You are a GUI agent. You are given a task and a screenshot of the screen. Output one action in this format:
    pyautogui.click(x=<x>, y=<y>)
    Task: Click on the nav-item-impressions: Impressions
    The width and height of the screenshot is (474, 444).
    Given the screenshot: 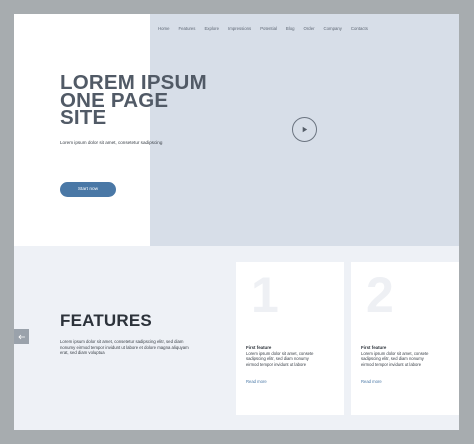 What is the action you would take?
    pyautogui.click(x=239, y=28)
    